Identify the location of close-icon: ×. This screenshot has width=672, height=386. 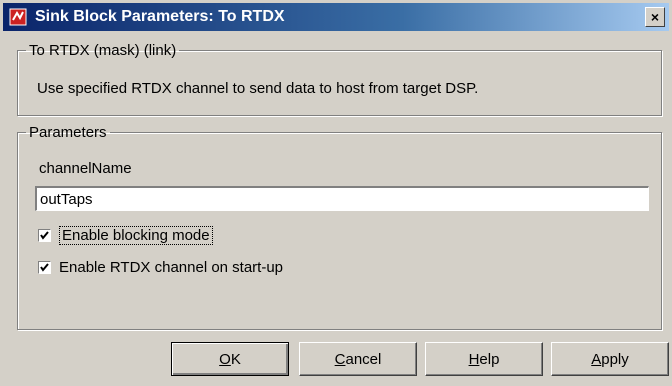
(655, 17).